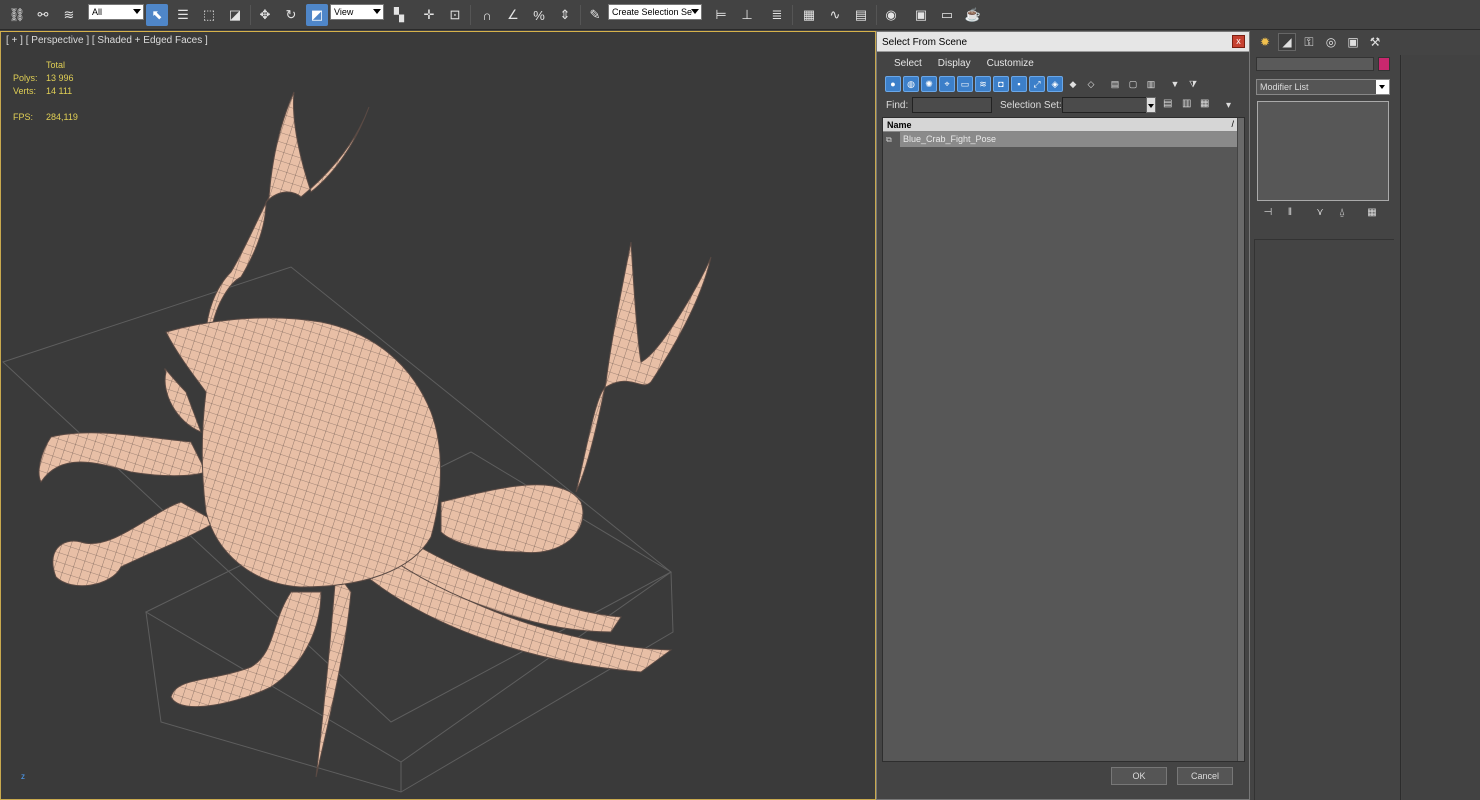 This screenshot has height=800, width=1480. I want to click on parameters-rollout, so click(1324, 519).